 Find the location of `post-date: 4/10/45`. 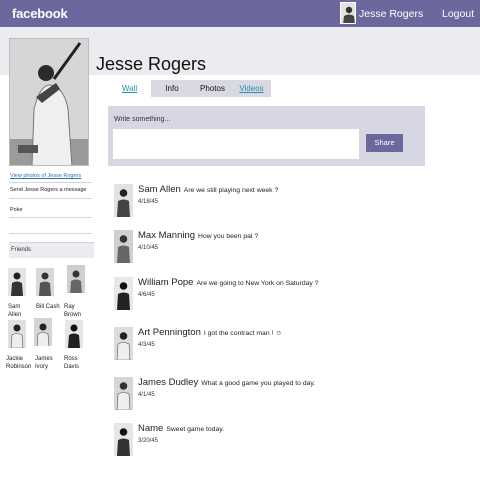

post-date: 4/10/45 is located at coordinates (148, 248).